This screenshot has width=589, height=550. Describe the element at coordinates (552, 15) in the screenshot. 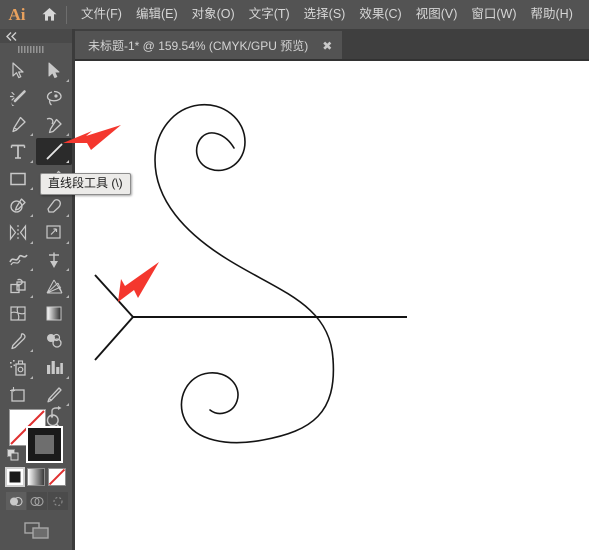

I see `menu-help: 帮助(H)` at that location.